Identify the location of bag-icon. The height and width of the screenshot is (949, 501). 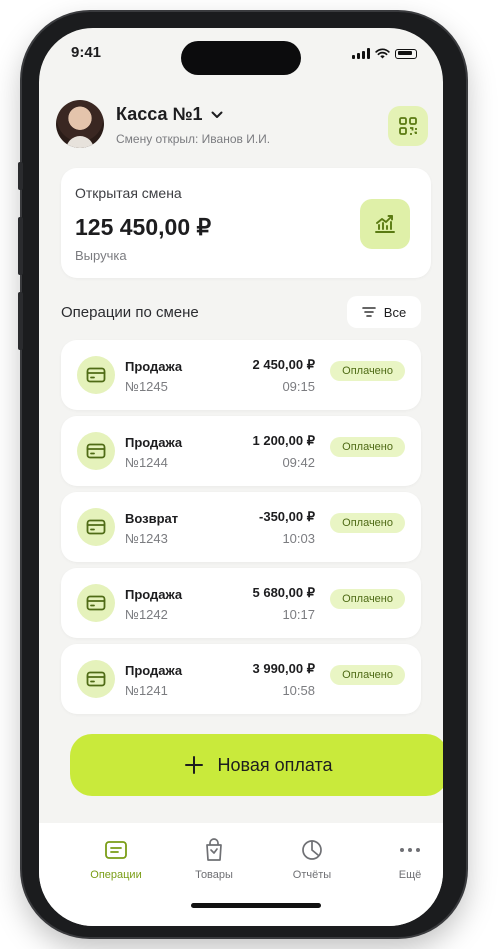
(214, 849).